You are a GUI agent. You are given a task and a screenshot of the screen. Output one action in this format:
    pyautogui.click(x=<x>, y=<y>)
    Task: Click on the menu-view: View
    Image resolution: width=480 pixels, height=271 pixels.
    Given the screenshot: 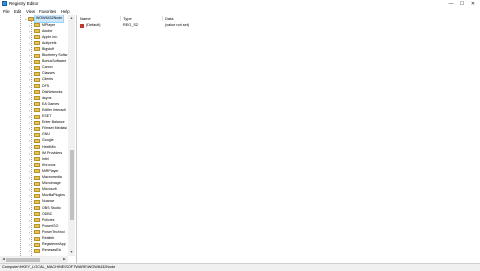 What is the action you would take?
    pyautogui.click(x=30, y=11)
    